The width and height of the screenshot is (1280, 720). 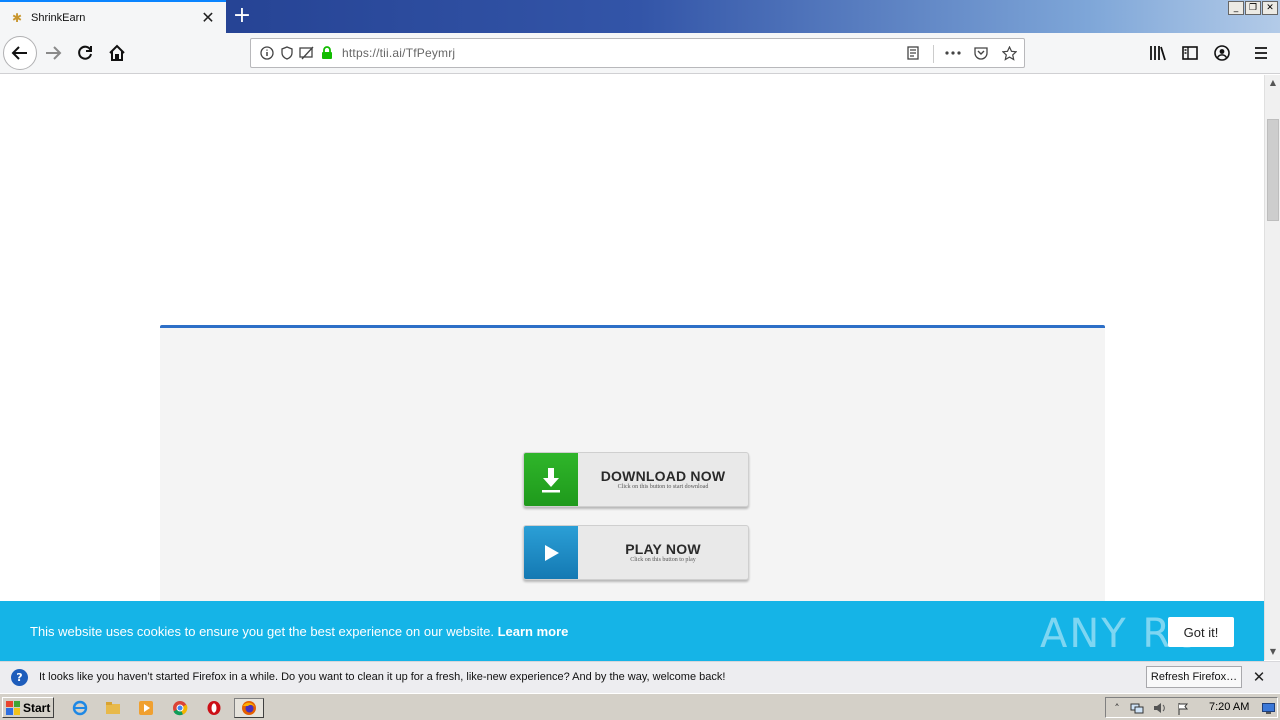 I want to click on tab-title: ShrinkEarn, so click(x=58, y=17).